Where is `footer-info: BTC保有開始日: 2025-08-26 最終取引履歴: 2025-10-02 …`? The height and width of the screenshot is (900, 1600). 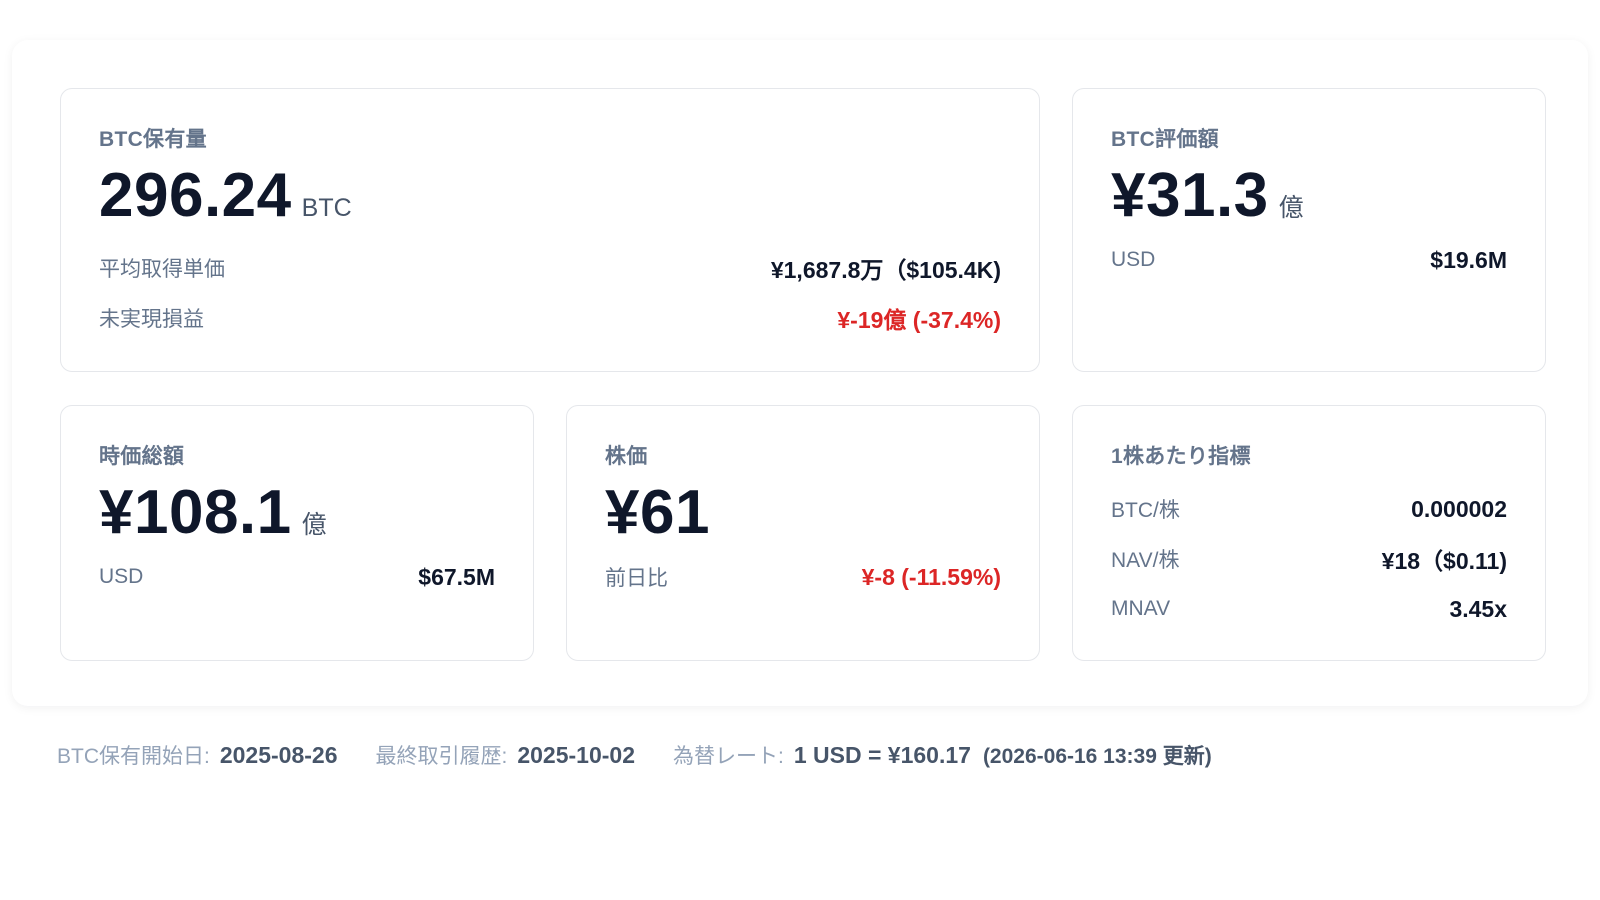 footer-info: BTC保有開始日: 2025-08-26 最終取引履歴: 2025-10-02 … is located at coordinates (634, 755).